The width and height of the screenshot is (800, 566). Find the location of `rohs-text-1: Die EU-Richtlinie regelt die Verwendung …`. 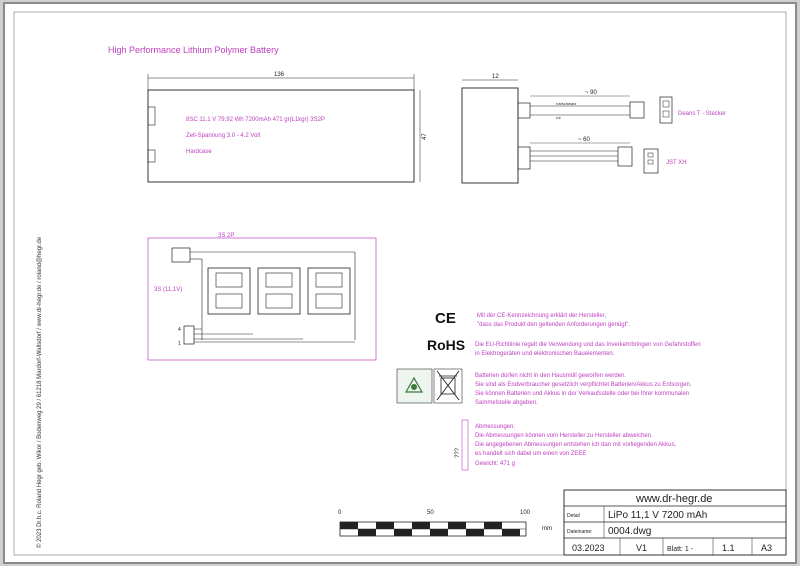

rohs-text-1: Die EU-Richtlinie regelt die Verwendung … is located at coordinates (588, 345).